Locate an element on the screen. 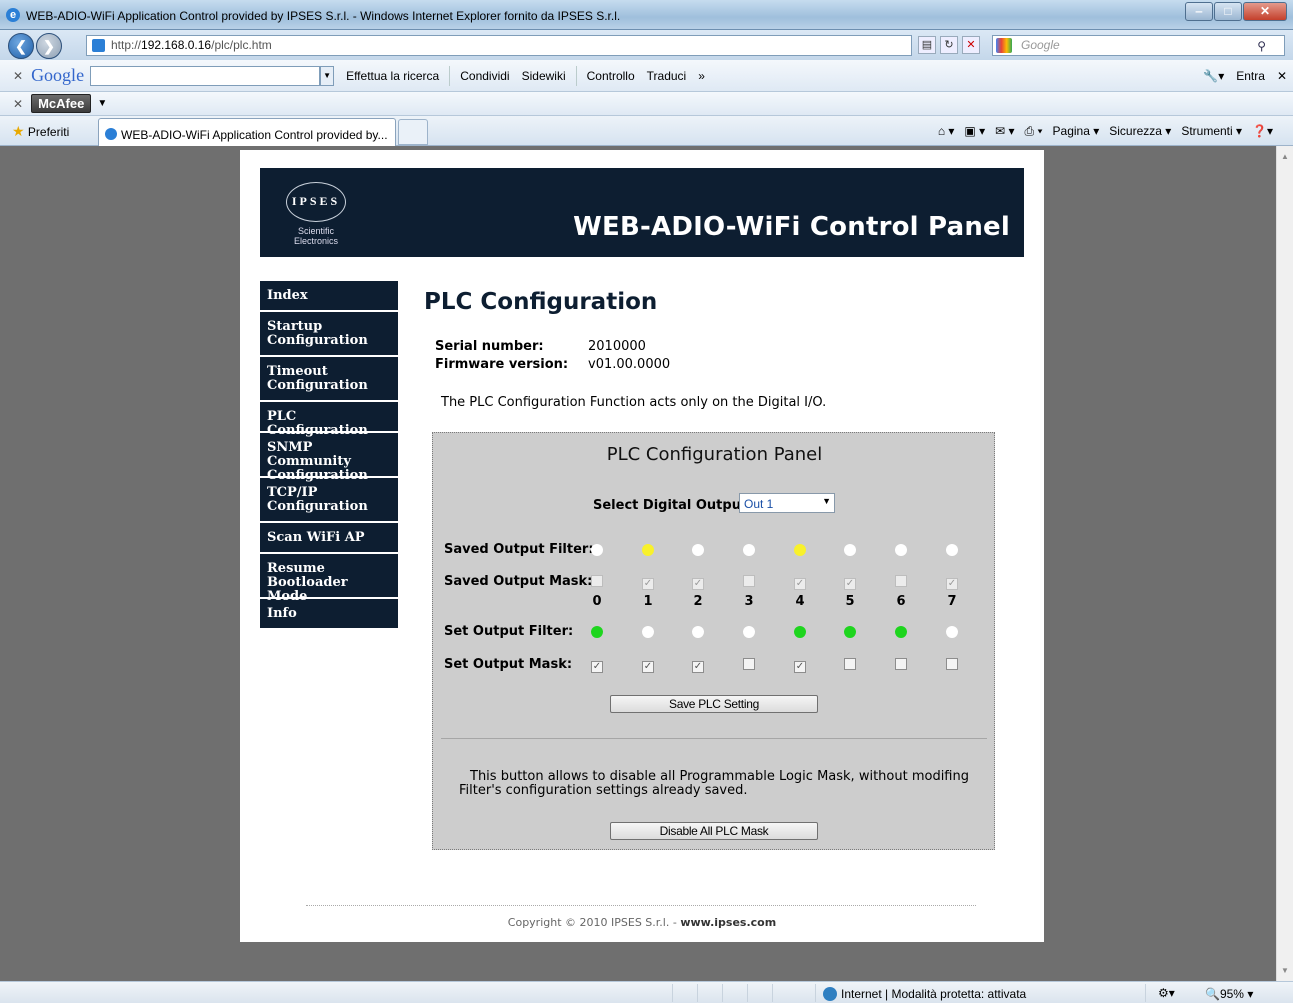 This screenshot has width=1293, height=1003. close-window-button: ✕ is located at coordinates (1265, 11).